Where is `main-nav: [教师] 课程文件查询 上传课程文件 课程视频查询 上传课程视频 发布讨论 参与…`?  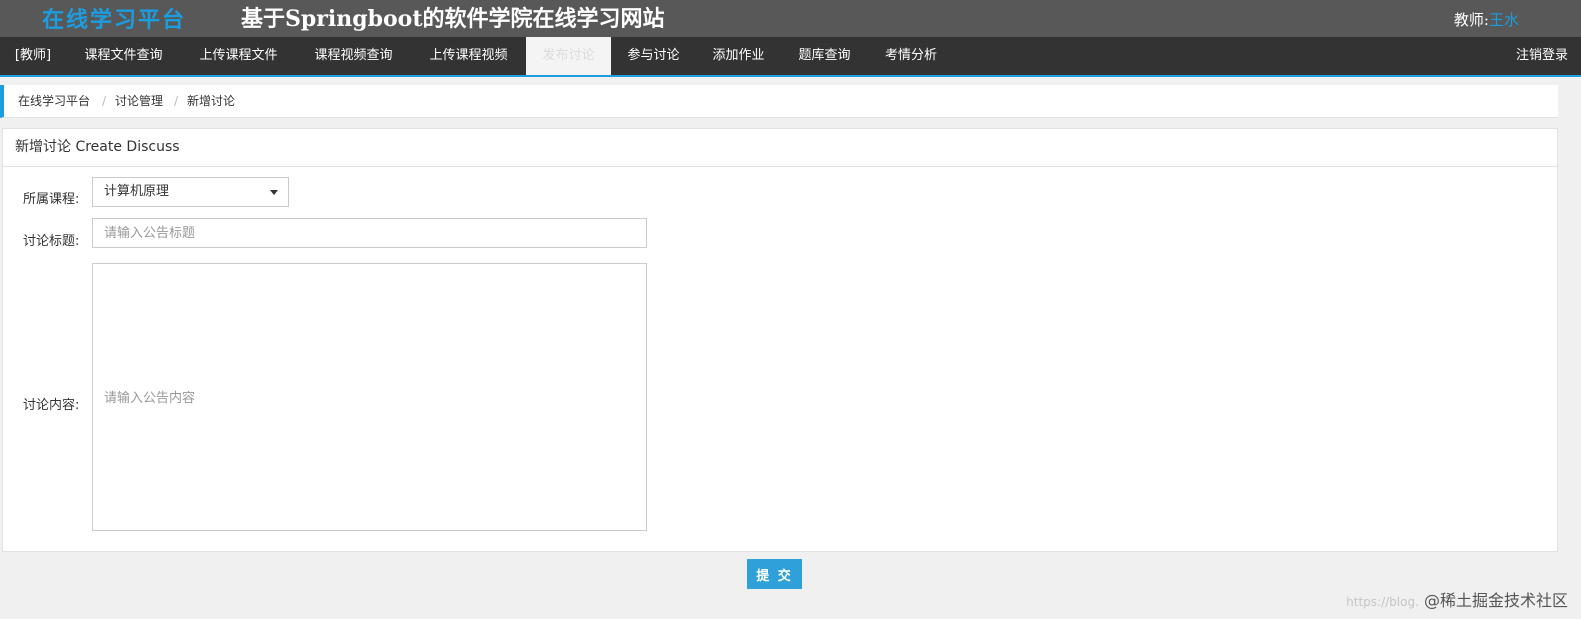 main-nav: [教师] 课程文件查询 上传课程文件 课程视频查询 上传课程视频 发布讨论 参与… is located at coordinates (790, 57).